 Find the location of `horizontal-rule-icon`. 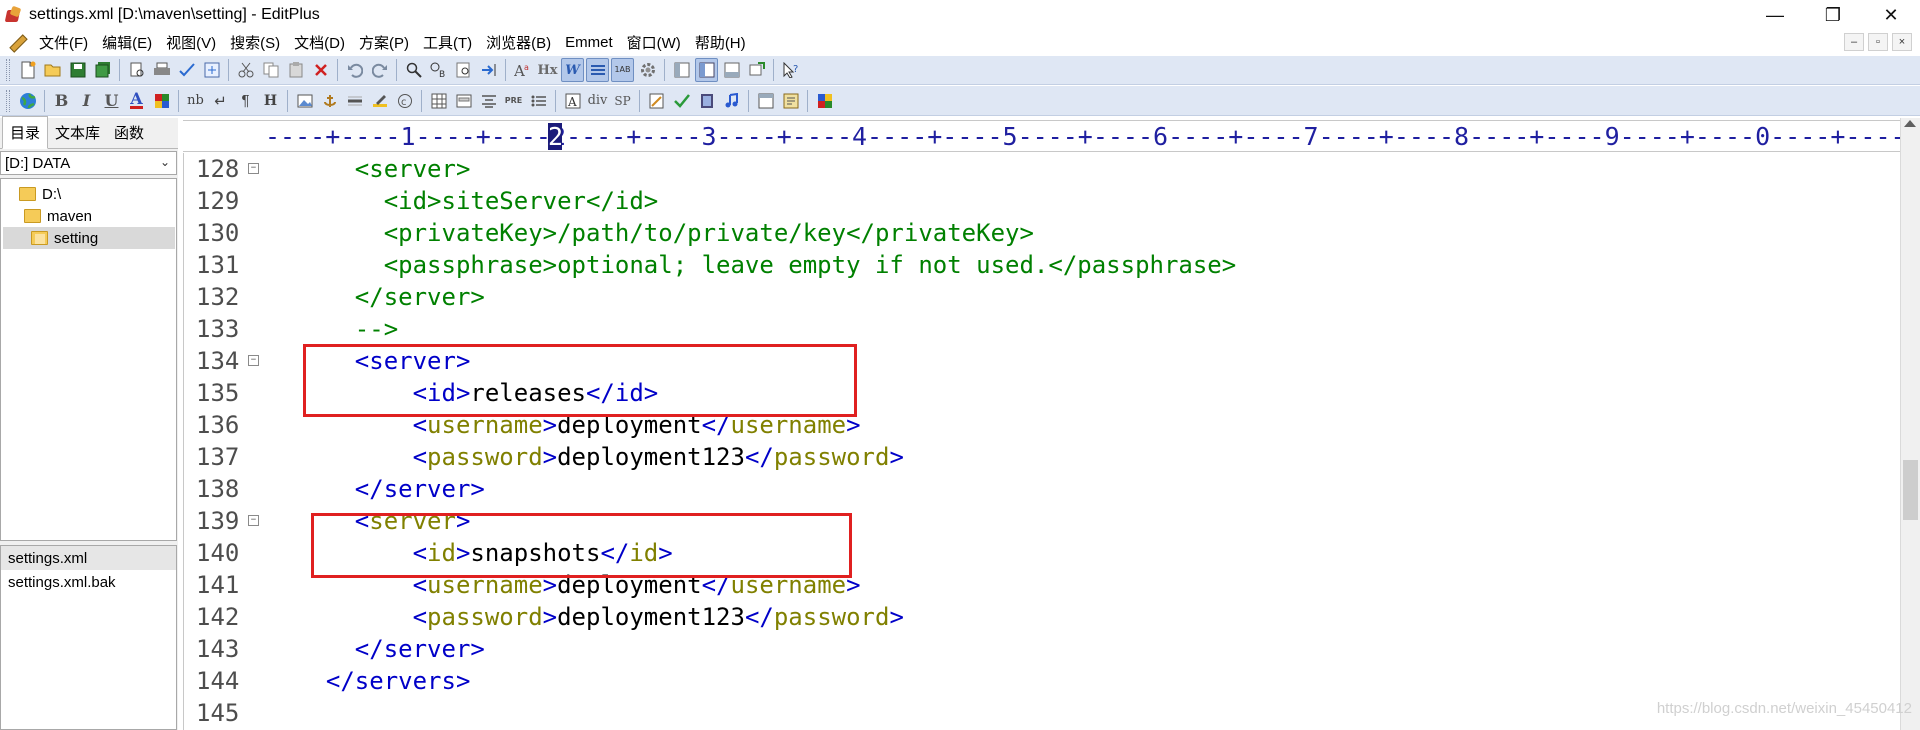

horizontal-rule-icon is located at coordinates (354, 101).